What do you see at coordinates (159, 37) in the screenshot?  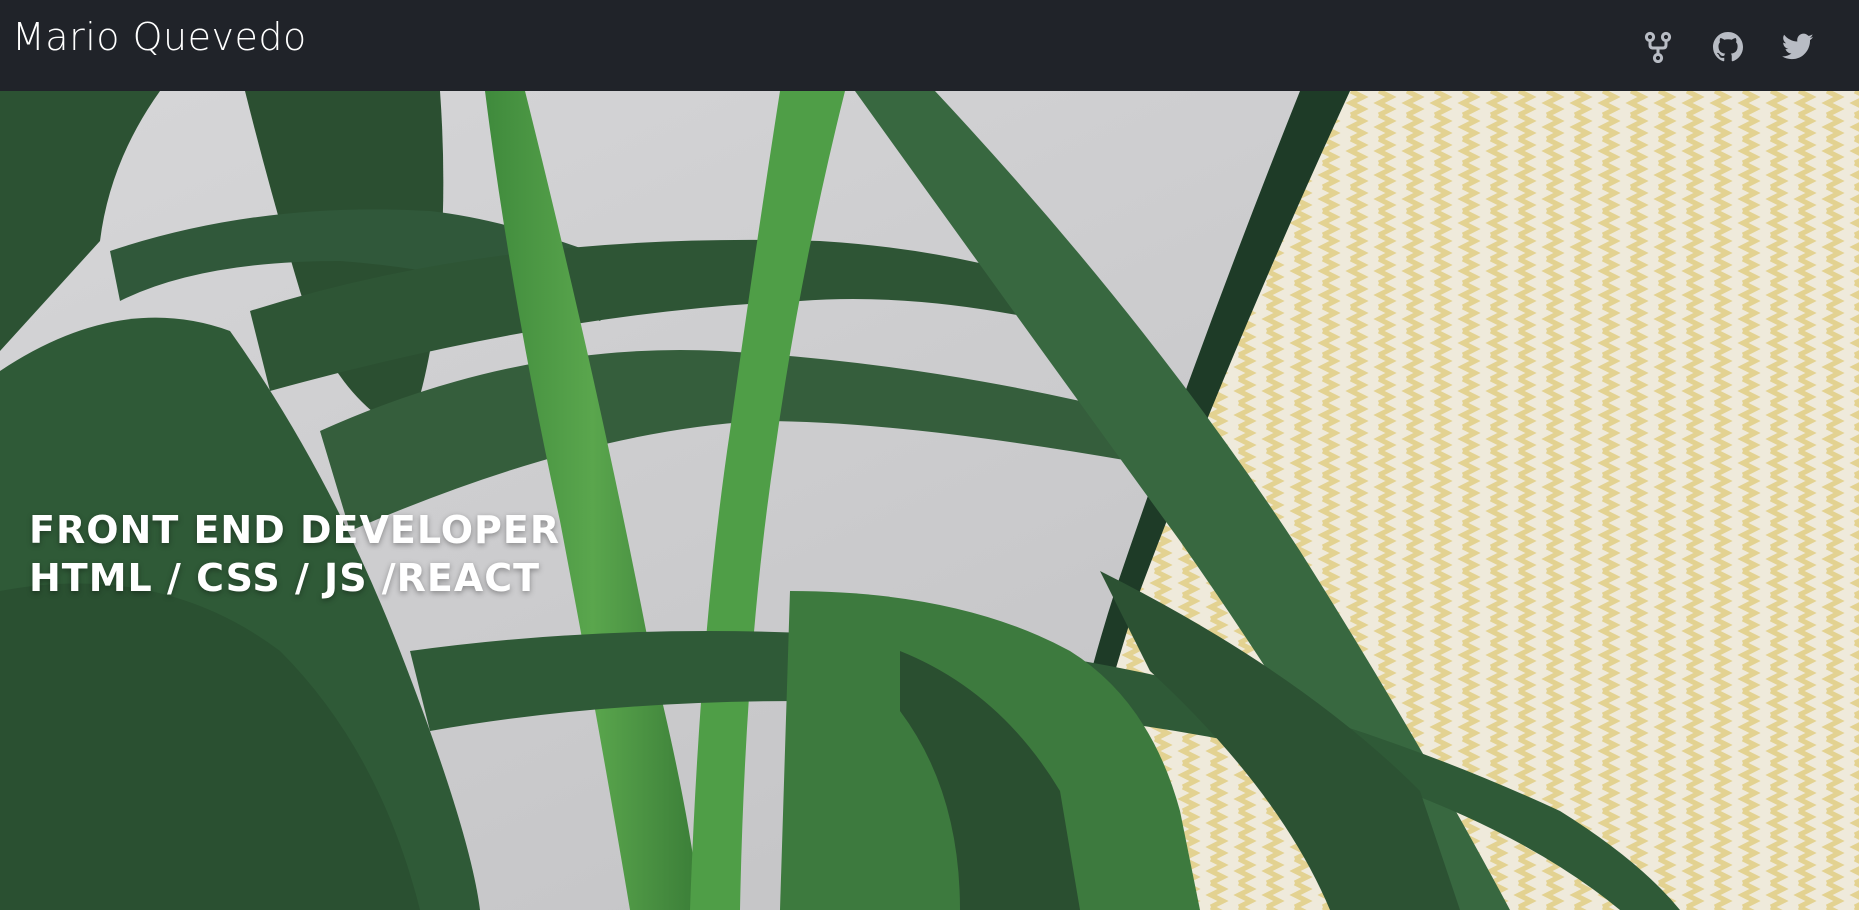 I see `brand-link: Mario Quevedo` at bounding box center [159, 37].